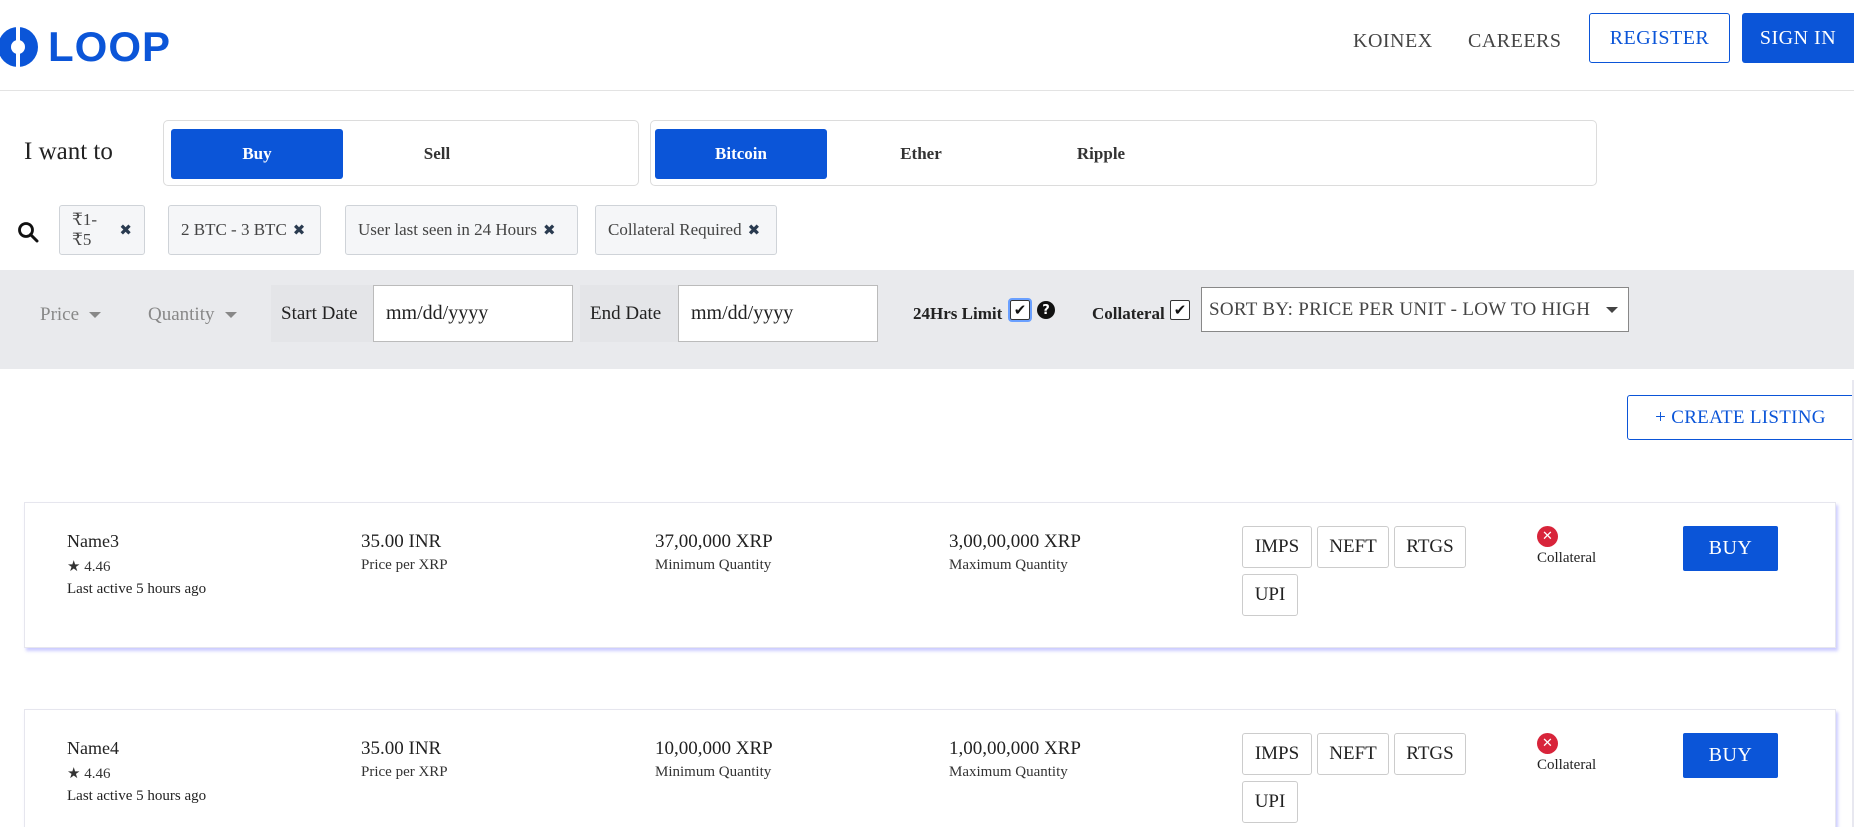  I want to click on collateral-checkbox: ✔, so click(1180, 310).